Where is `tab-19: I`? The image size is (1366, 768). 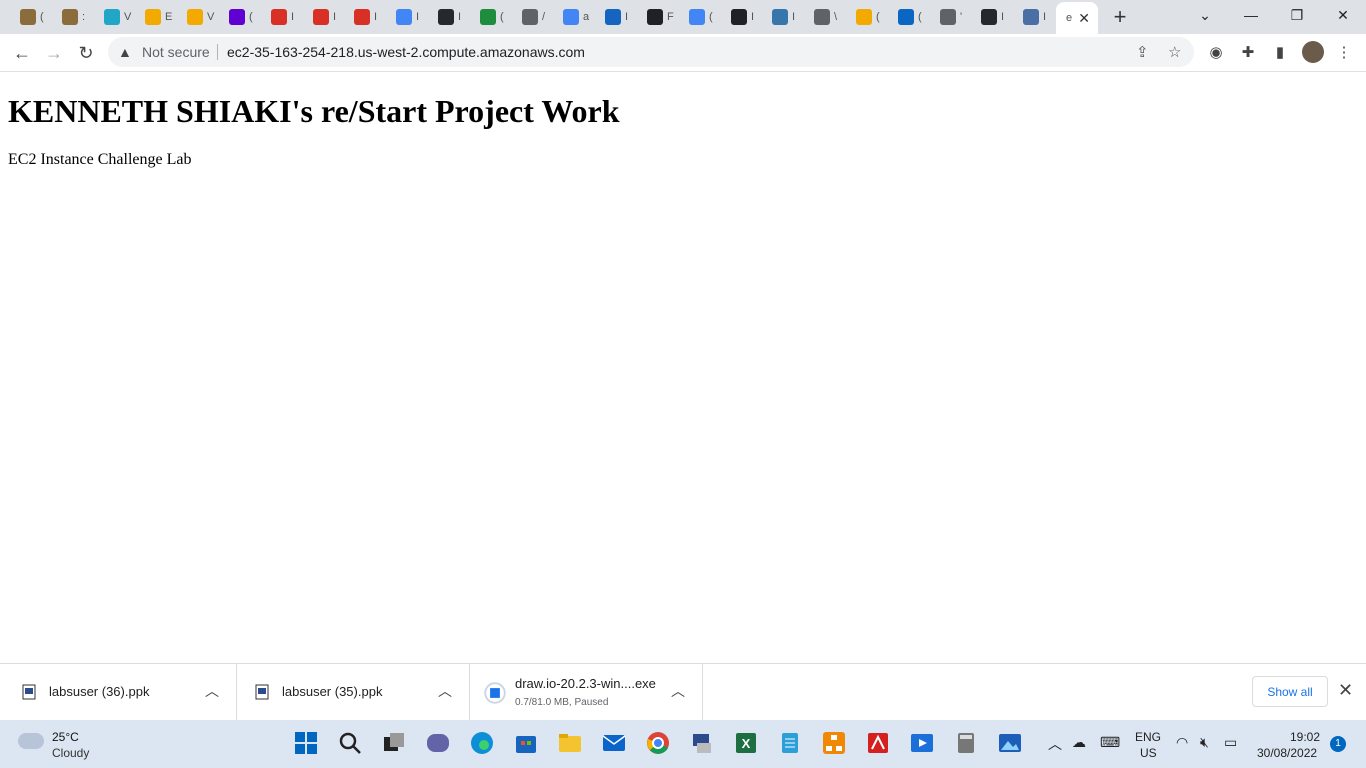 tab-19: I is located at coordinates (782, 17).